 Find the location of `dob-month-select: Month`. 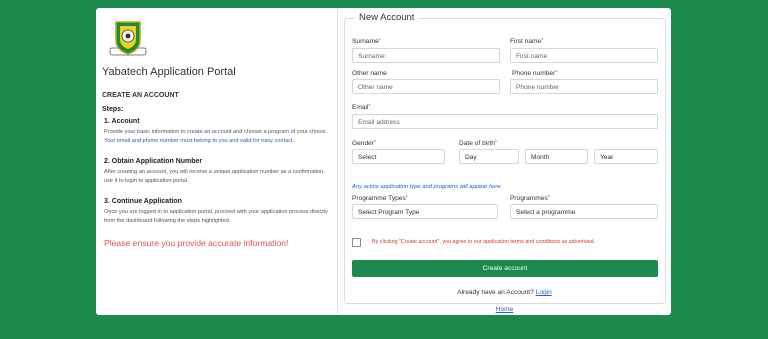

dob-month-select: Month is located at coordinates (556, 156).